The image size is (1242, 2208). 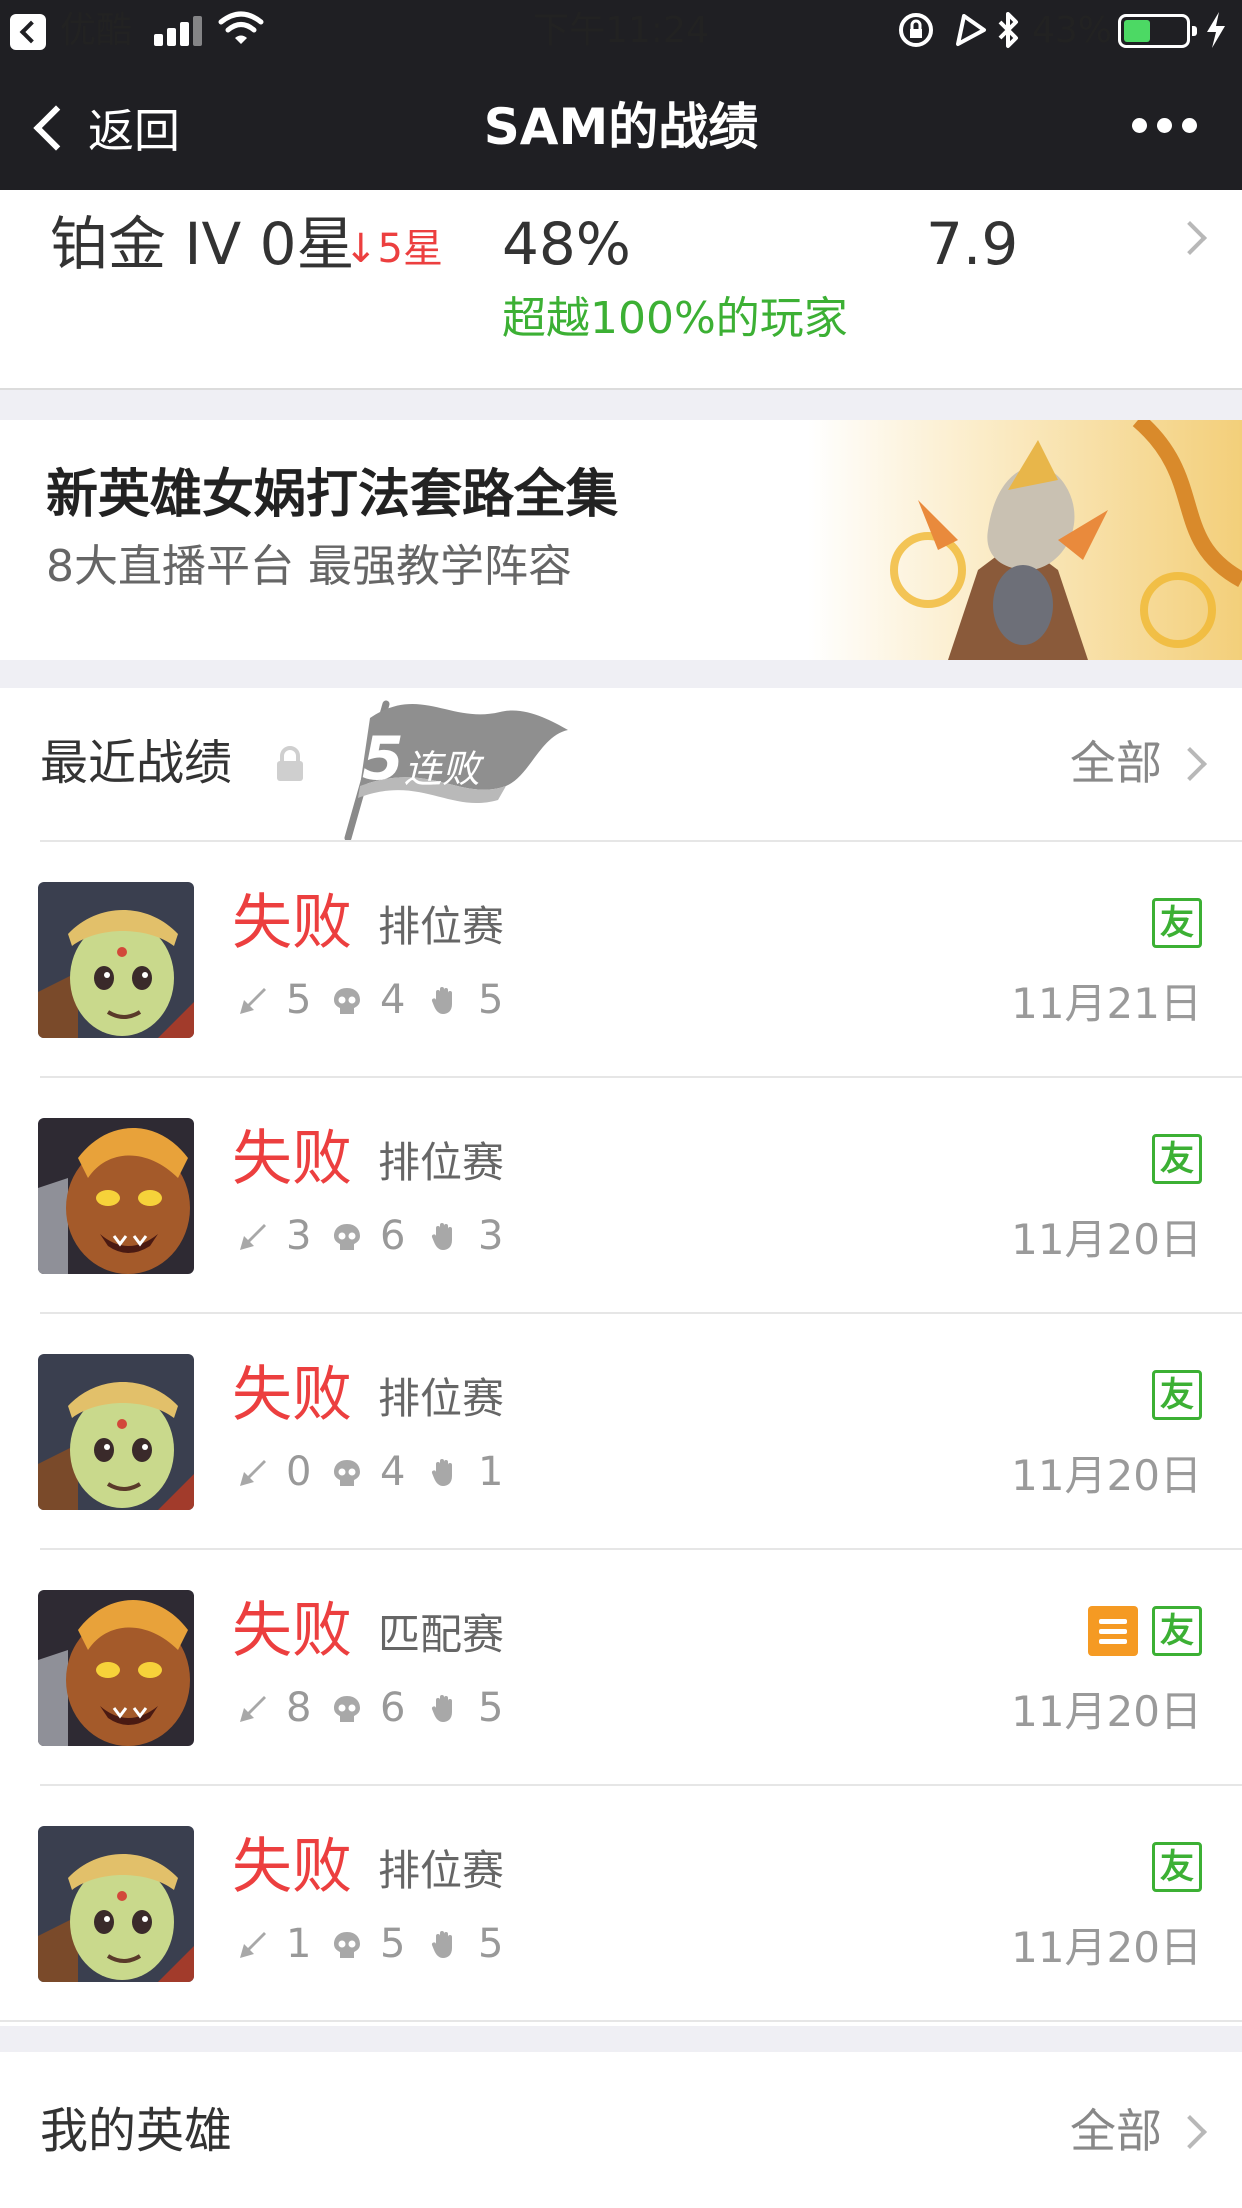 I want to click on stat-assists: 1, so click(x=491, y=1472).